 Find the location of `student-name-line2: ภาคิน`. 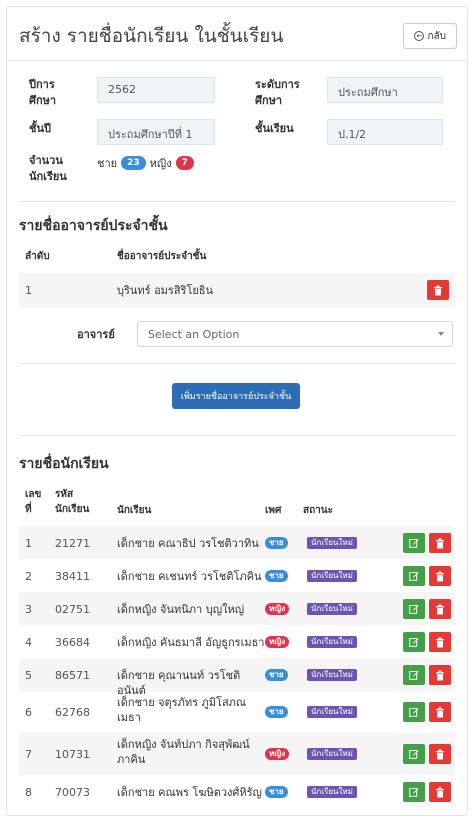

student-name-line2: ภาคิน is located at coordinates (131, 759).